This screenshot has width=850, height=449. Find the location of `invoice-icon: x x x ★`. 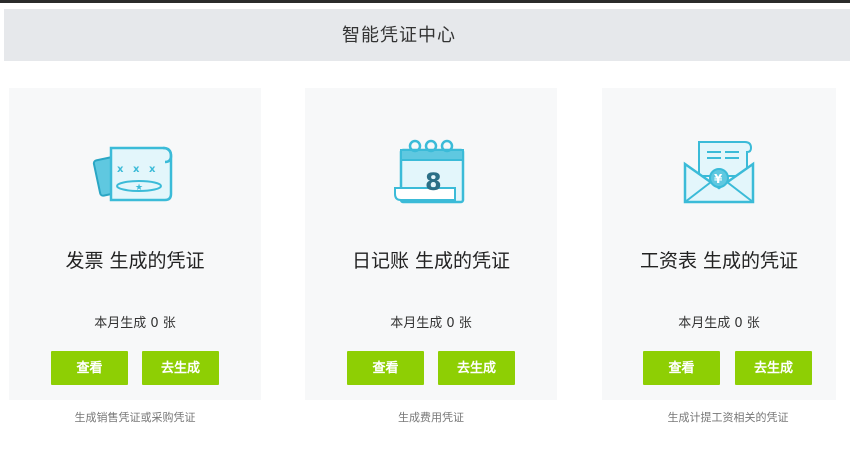

invoice-icon: x x x ★ is located at coordinates (132, 174).